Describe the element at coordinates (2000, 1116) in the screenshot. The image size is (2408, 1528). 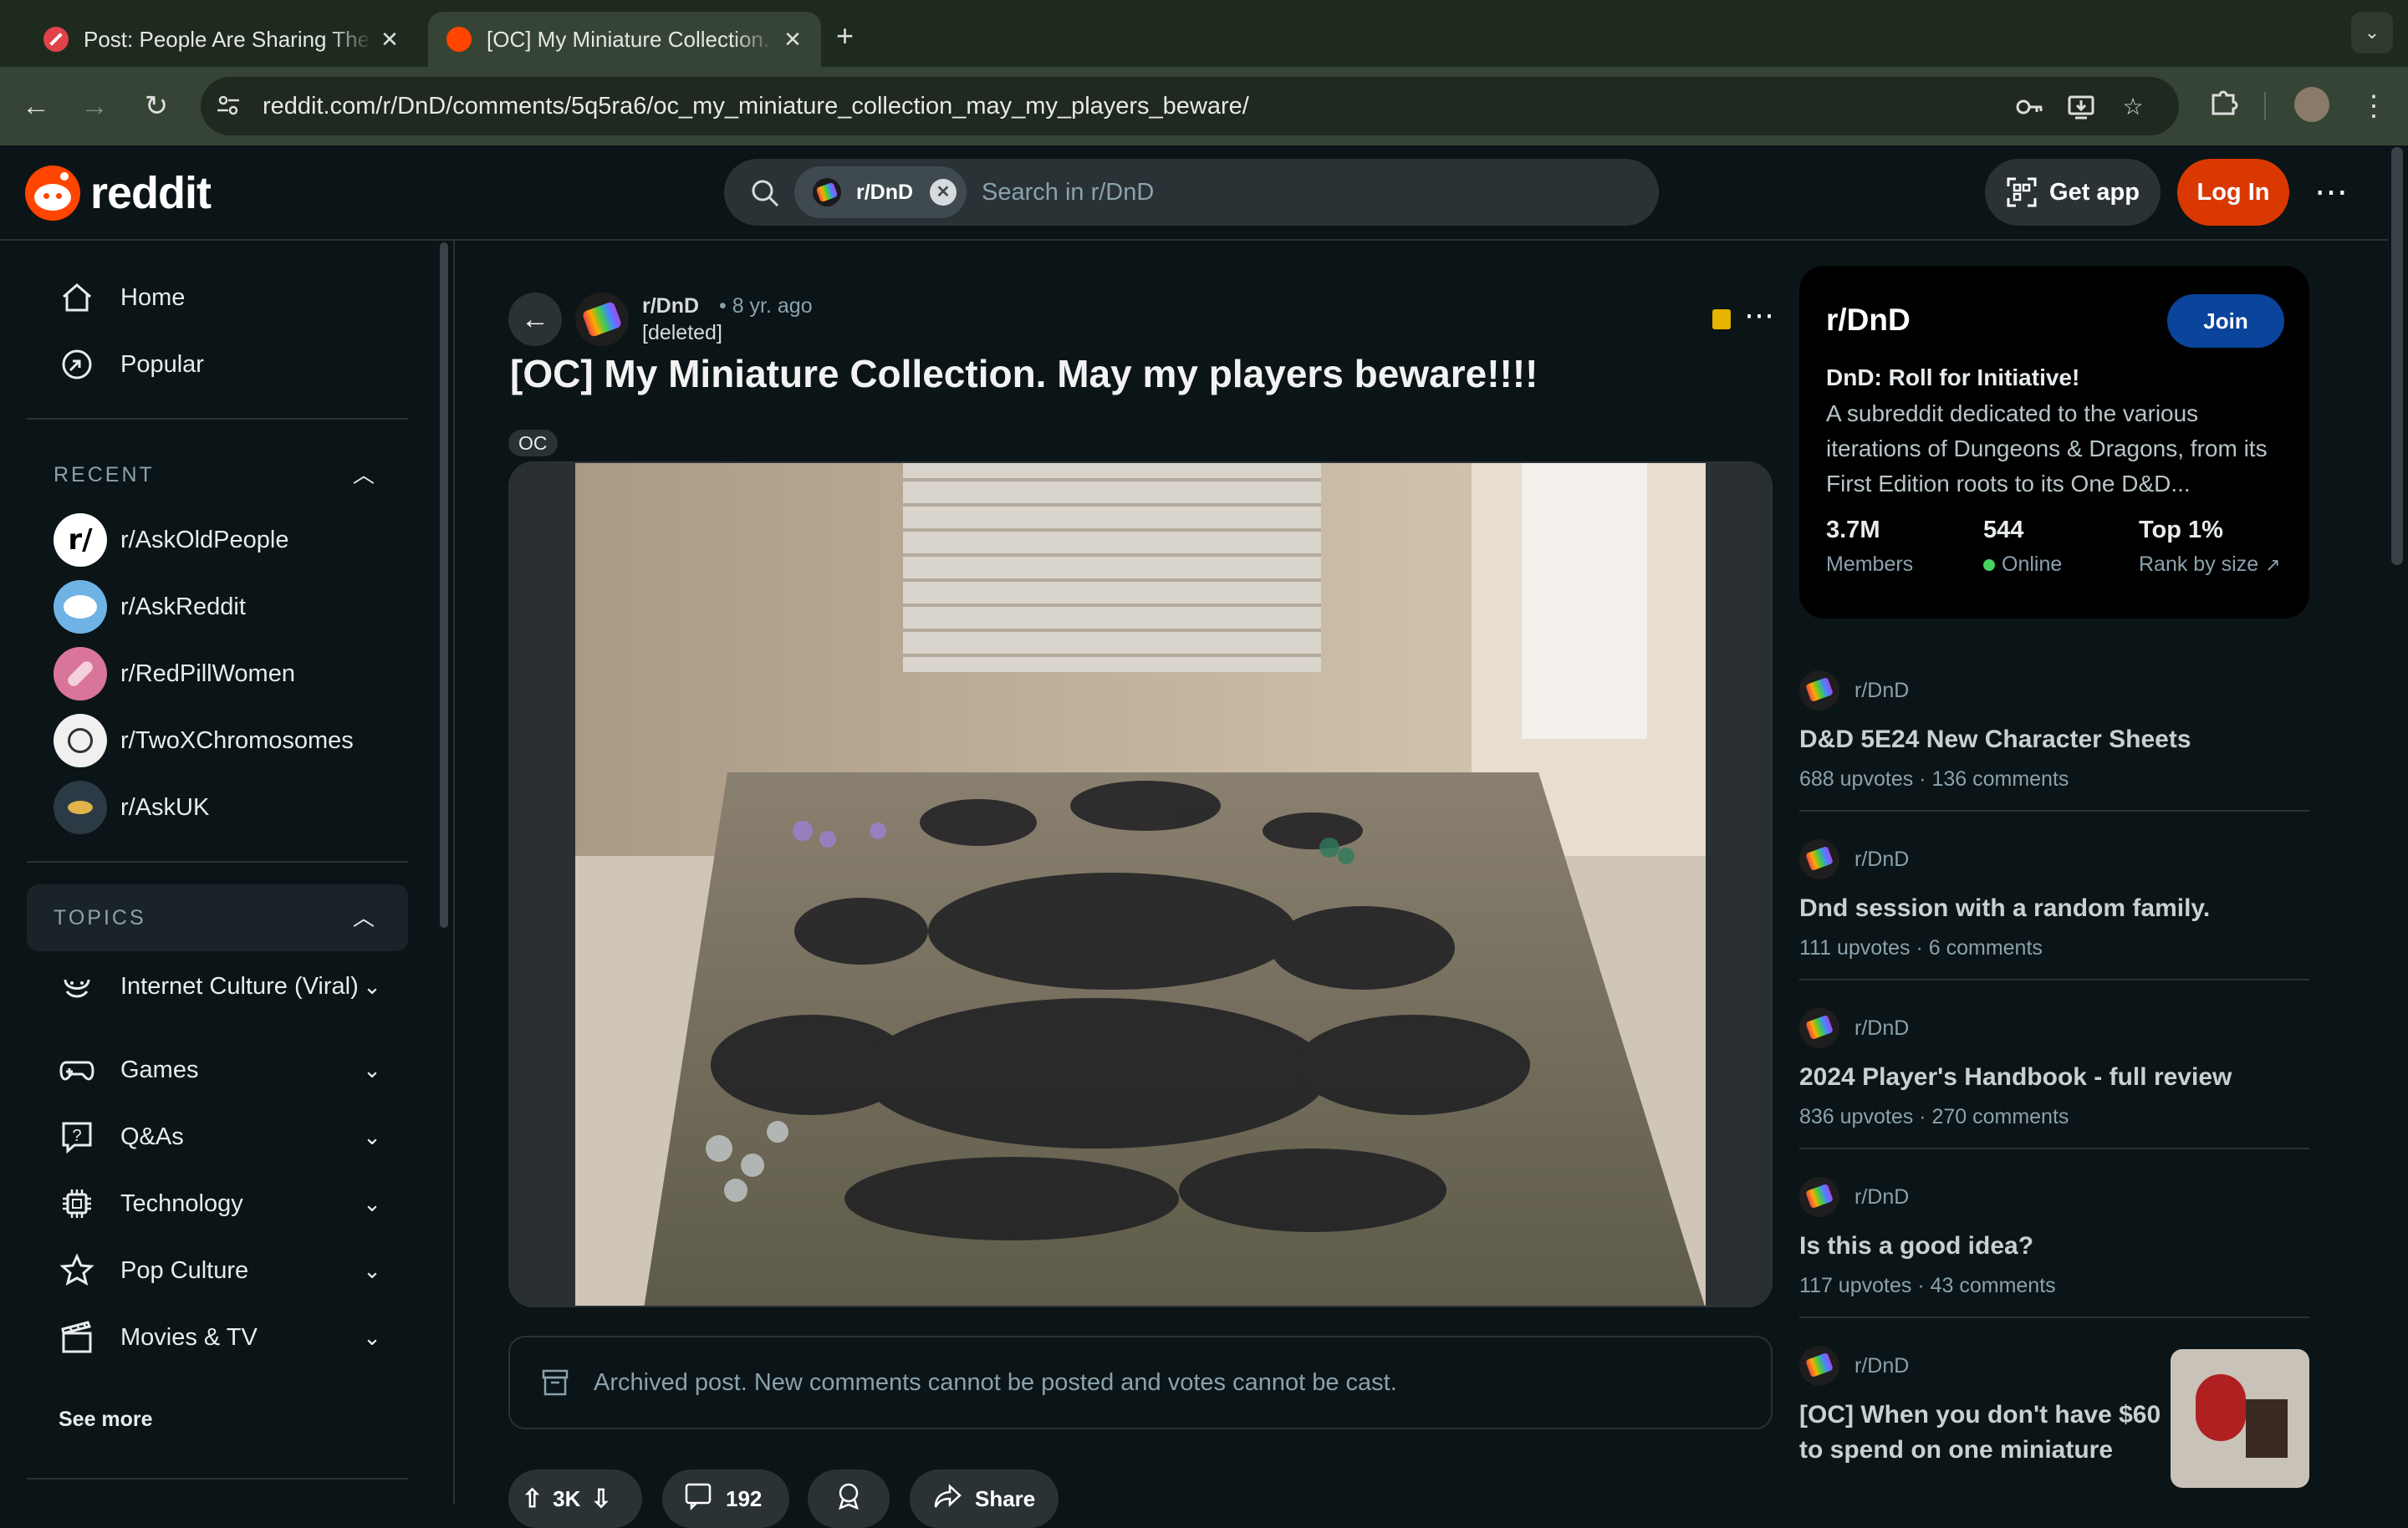
I see `related-comments: 270 comments` at that location.